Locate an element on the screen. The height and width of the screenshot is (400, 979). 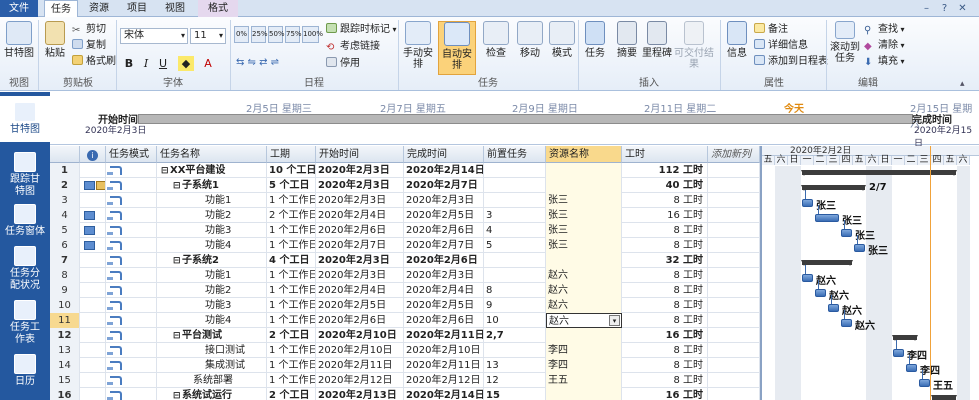
sidebar-item-task-form: 任务窗体 is located at coordinates (25, 221).